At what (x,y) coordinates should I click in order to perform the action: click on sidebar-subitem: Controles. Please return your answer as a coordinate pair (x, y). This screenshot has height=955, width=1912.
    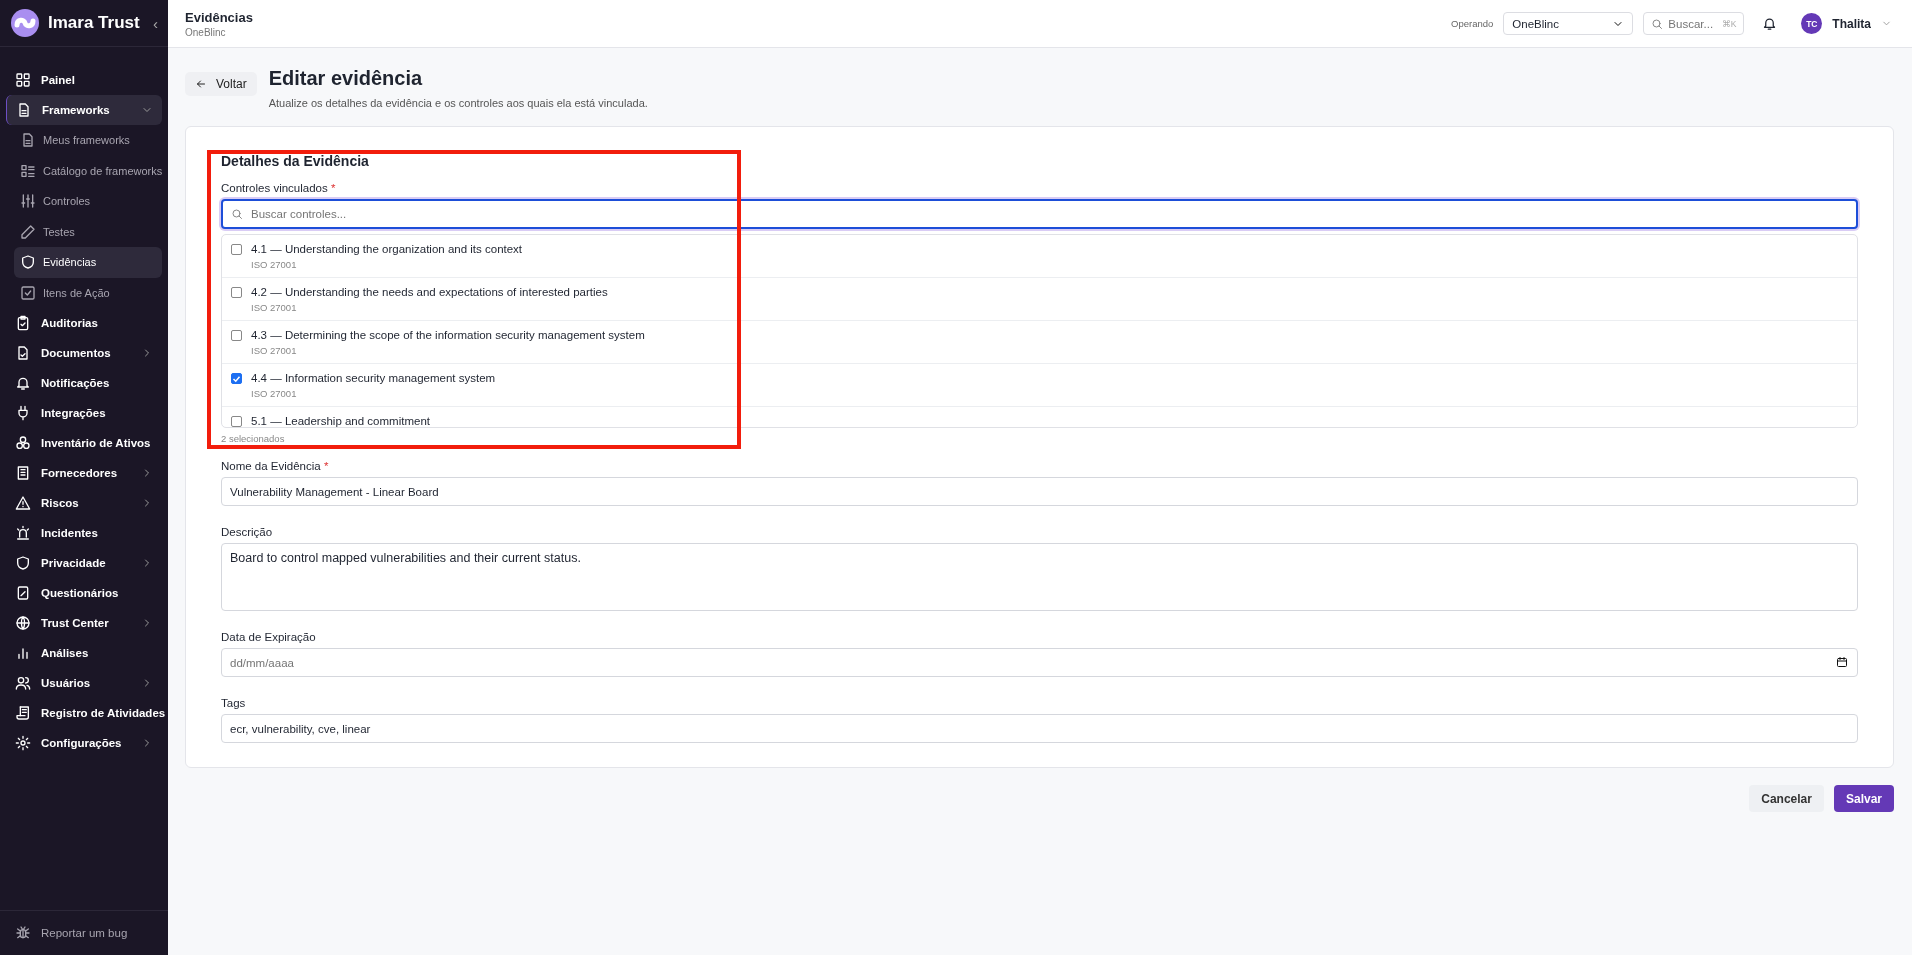
    Looking at the image, I should click on (88, 201).